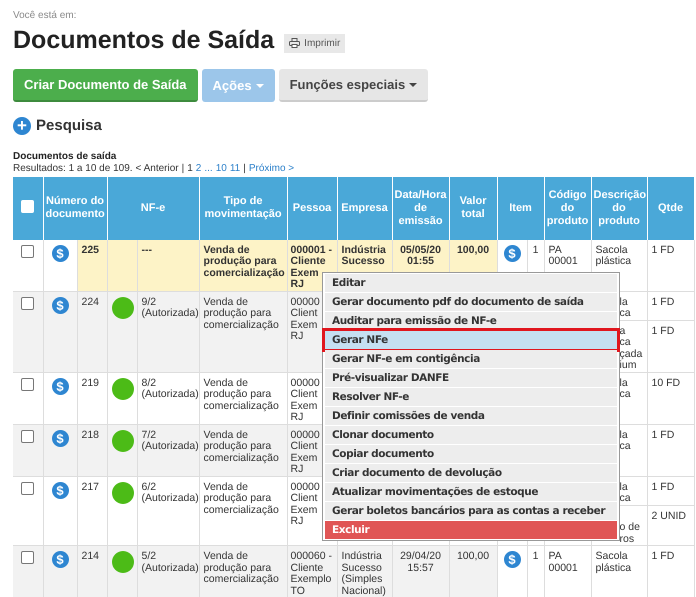 The height and width of the screenshot is (597, 696). Describe the element at coordinates (168, 265) in the screenshot. I see `nfe-status: ---` at that location.